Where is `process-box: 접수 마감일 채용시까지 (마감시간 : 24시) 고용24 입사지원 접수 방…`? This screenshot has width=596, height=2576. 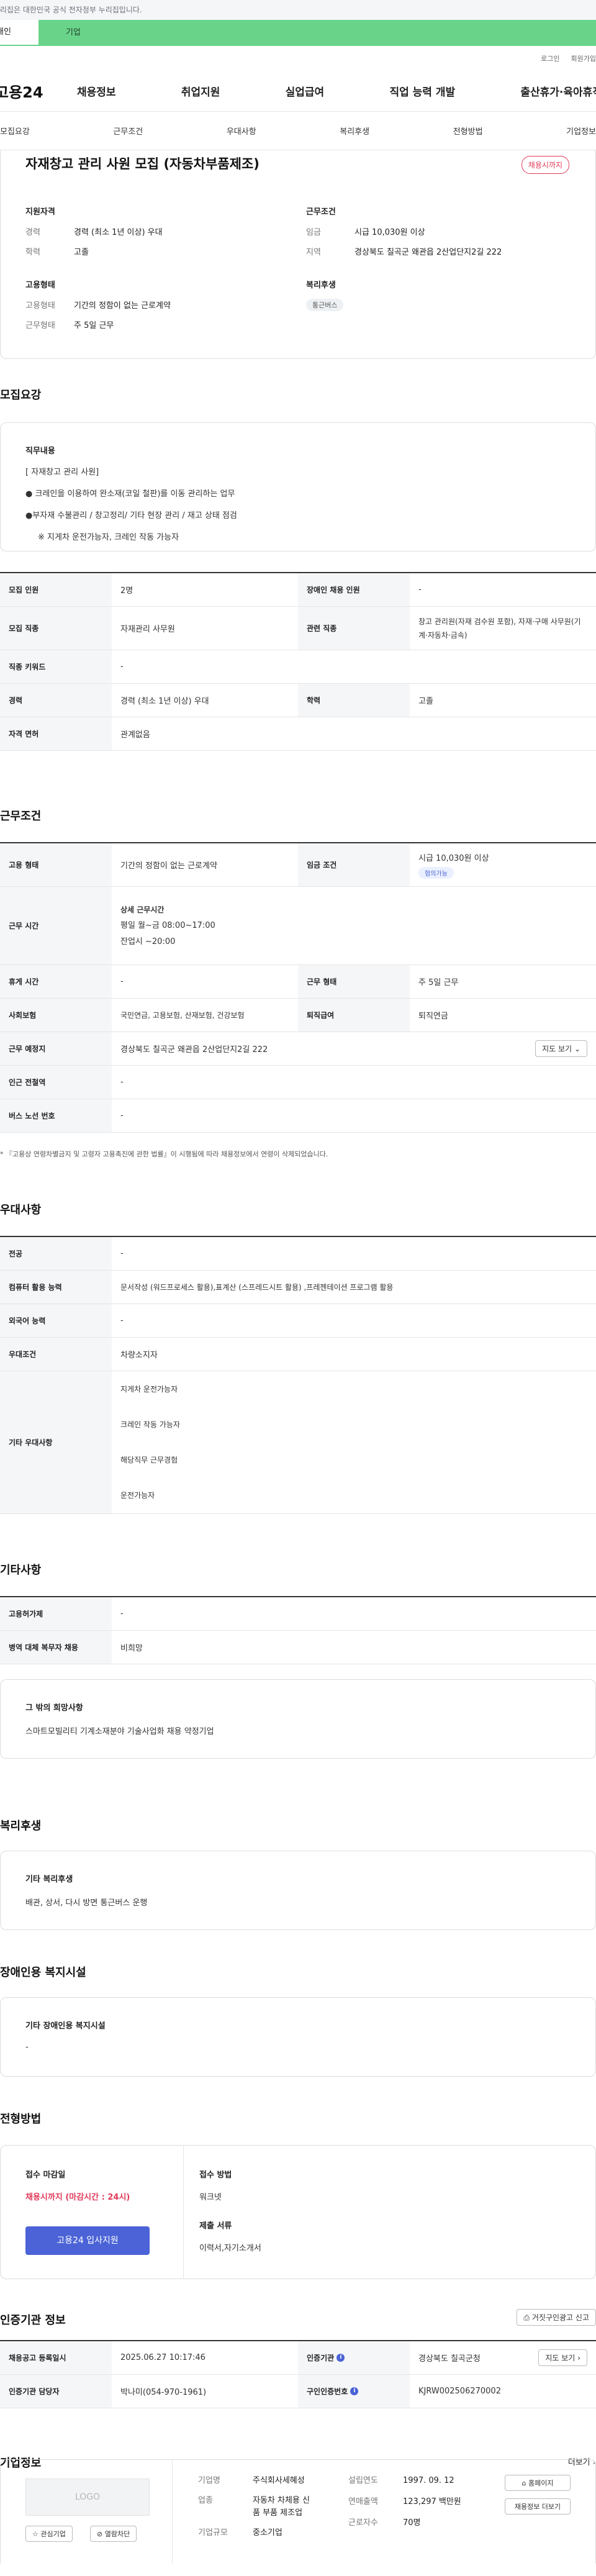 process-box: 접수 마감일 채용시까지 (마감시간 : 24시) 고용24 입사지원 접수 방… is located at coordinates (298, 2212).